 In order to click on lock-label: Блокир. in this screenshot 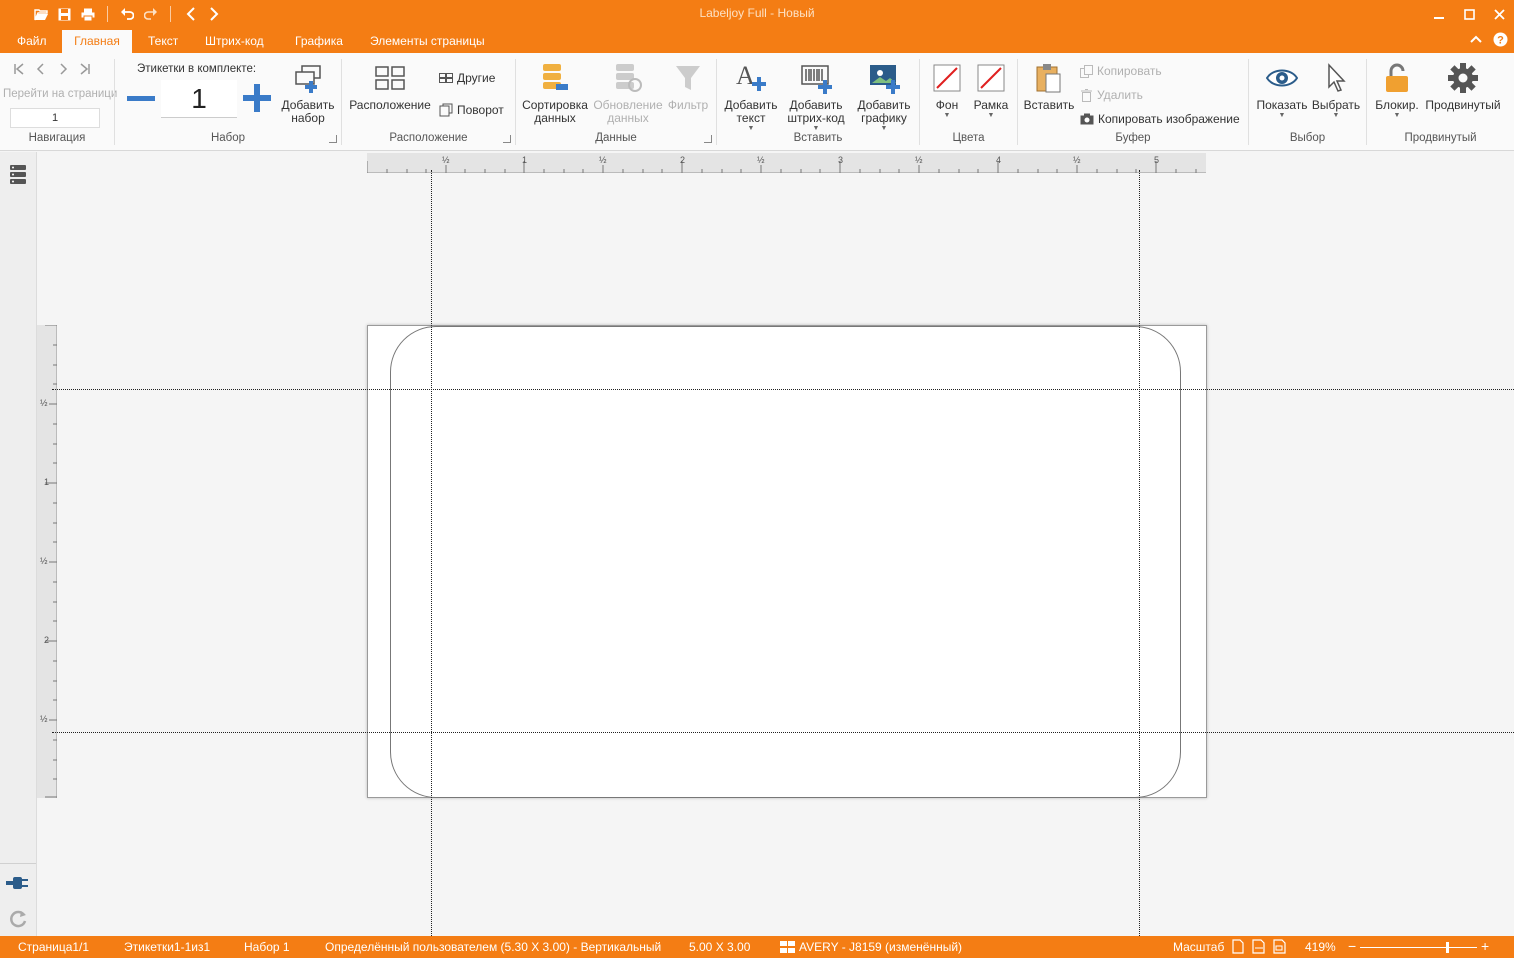, I will do `click(1397, 105)`.